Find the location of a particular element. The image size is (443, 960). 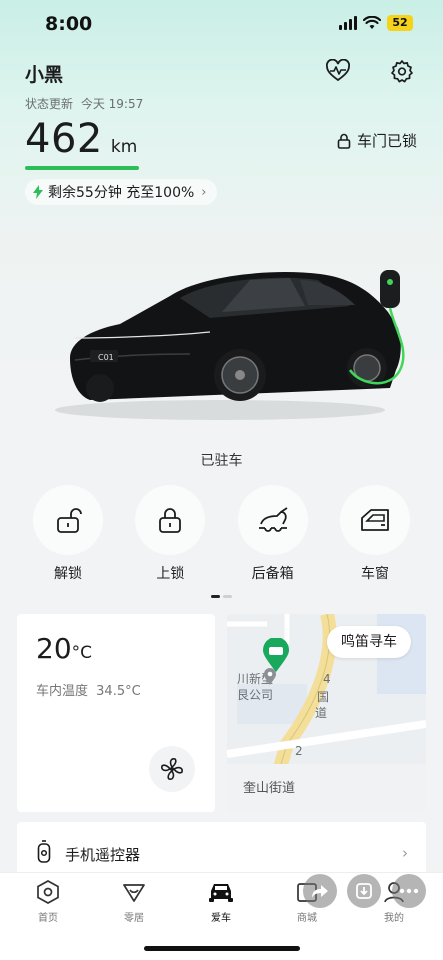

cellular-signal-icon is located at coordinates (348, 23).